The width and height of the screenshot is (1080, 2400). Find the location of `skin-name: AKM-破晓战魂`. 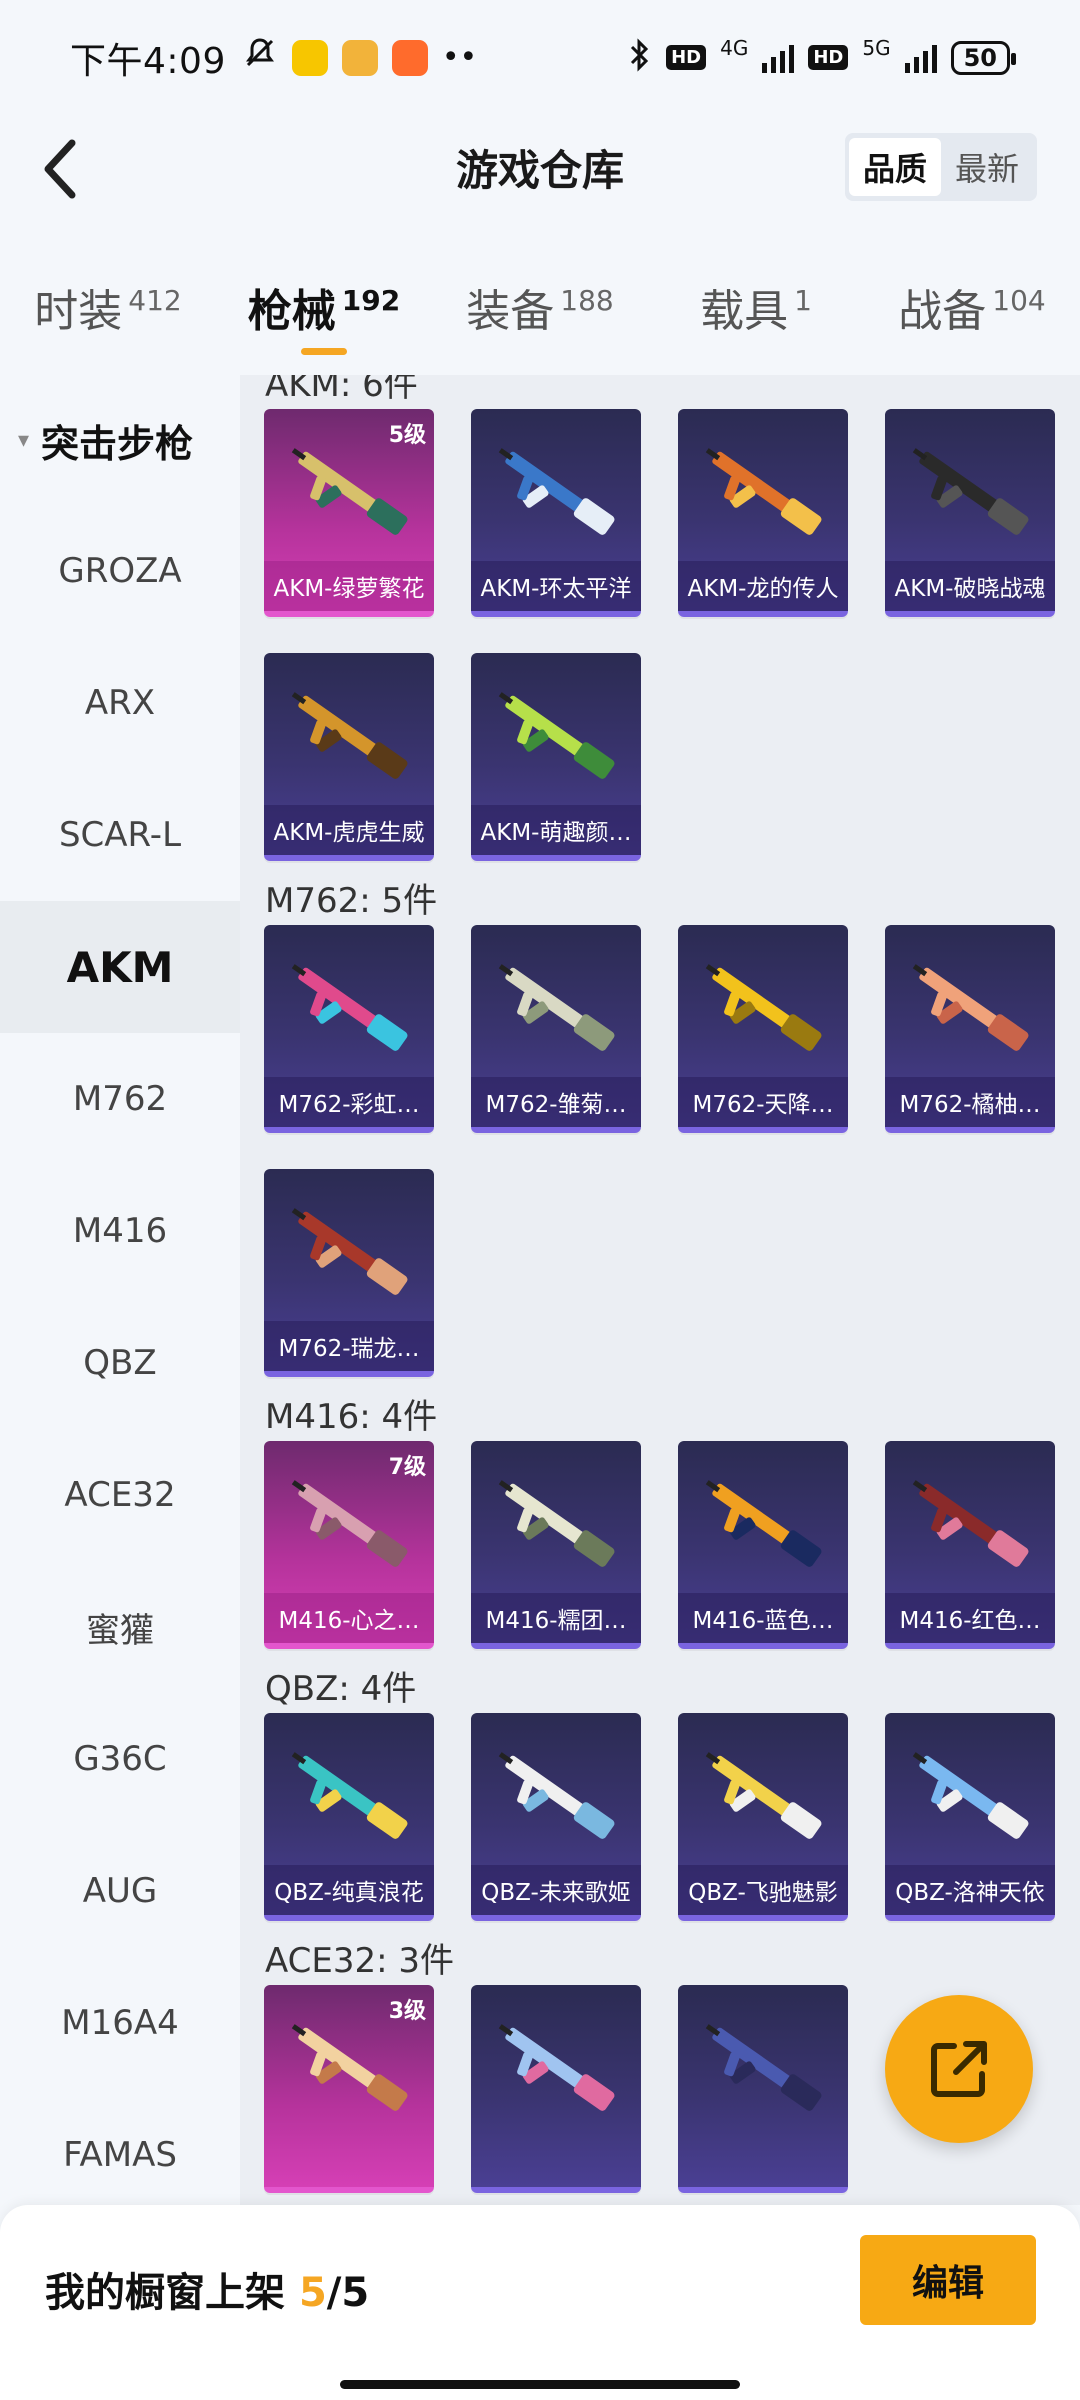

skin-name: AKM-破晓战魂 is located at coordinates (970, 586).